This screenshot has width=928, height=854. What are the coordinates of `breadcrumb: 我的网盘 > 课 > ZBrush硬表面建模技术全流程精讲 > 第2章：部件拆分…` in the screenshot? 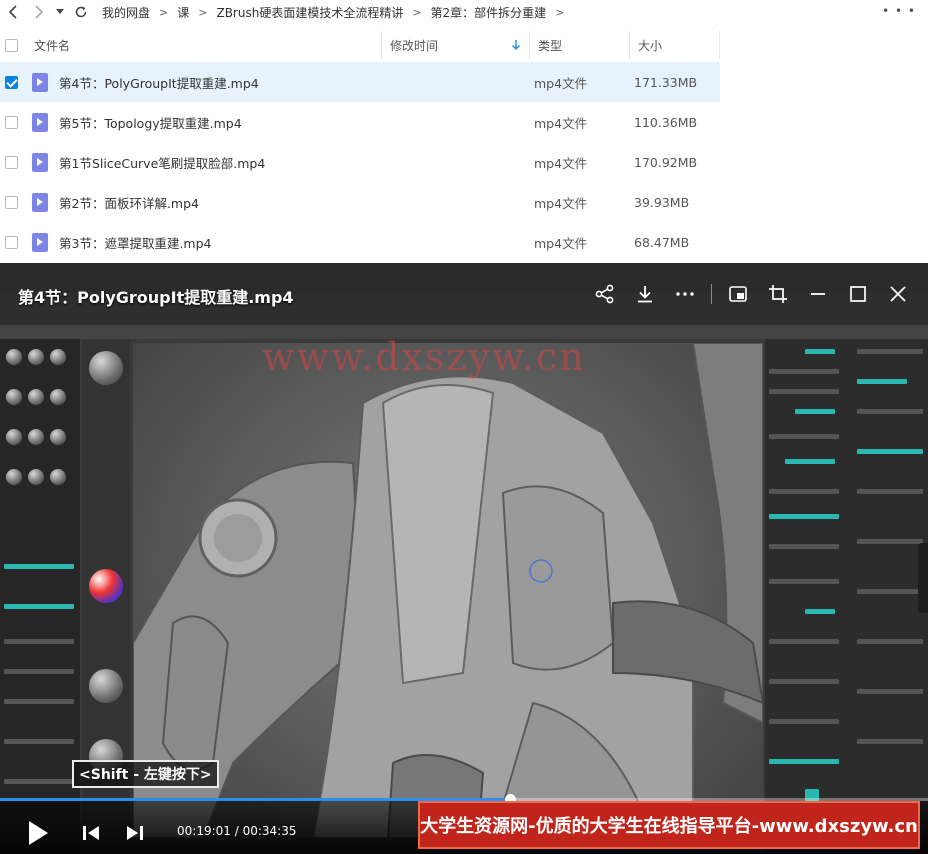 It's located at (333, 12).